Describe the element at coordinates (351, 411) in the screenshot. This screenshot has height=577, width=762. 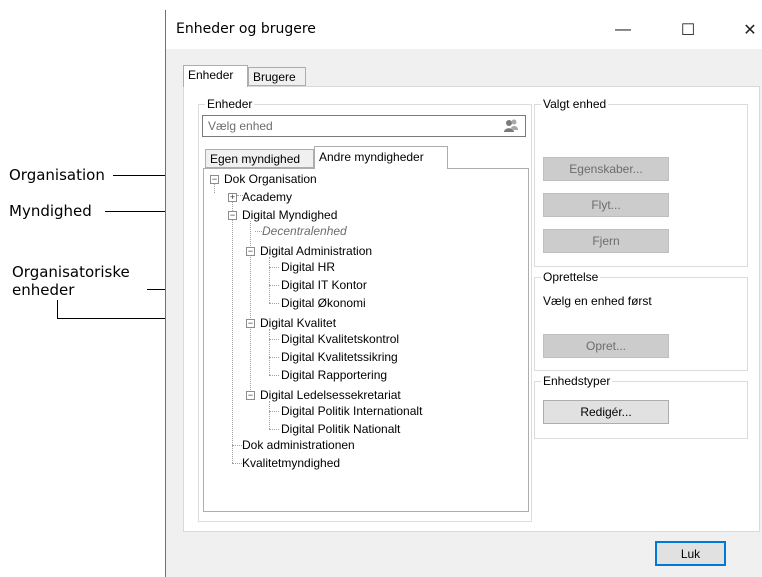
I see `tree-item-digital-politik-internationalt: Digital Politik Internationalt` at that location.